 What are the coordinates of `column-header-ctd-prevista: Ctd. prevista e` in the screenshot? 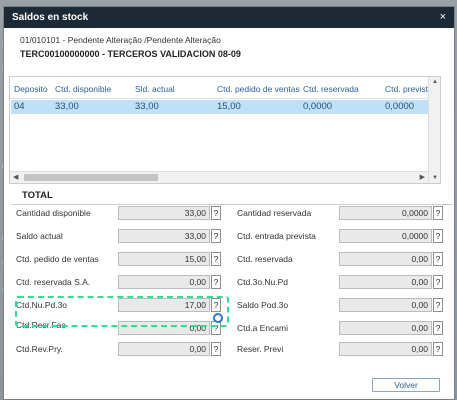 It's located at (407, 89).